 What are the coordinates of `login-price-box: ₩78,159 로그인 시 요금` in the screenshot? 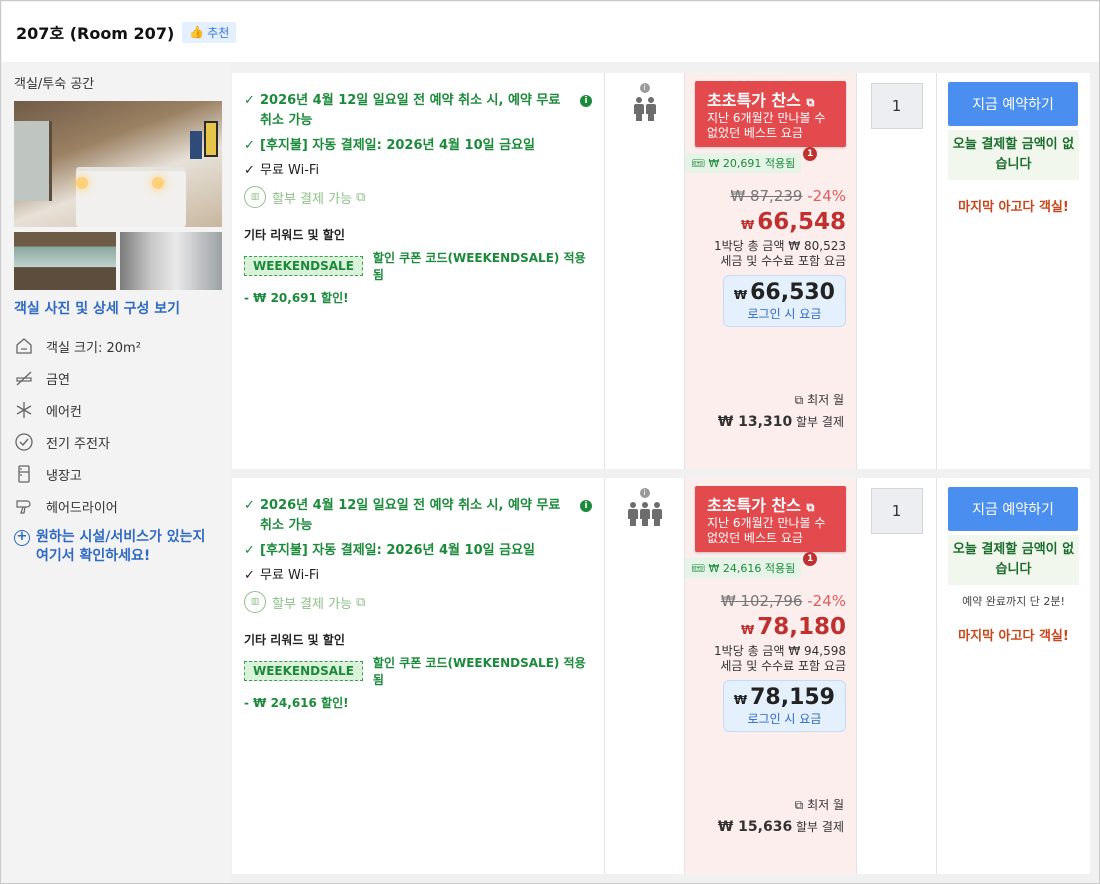 It's located at (784, 706).